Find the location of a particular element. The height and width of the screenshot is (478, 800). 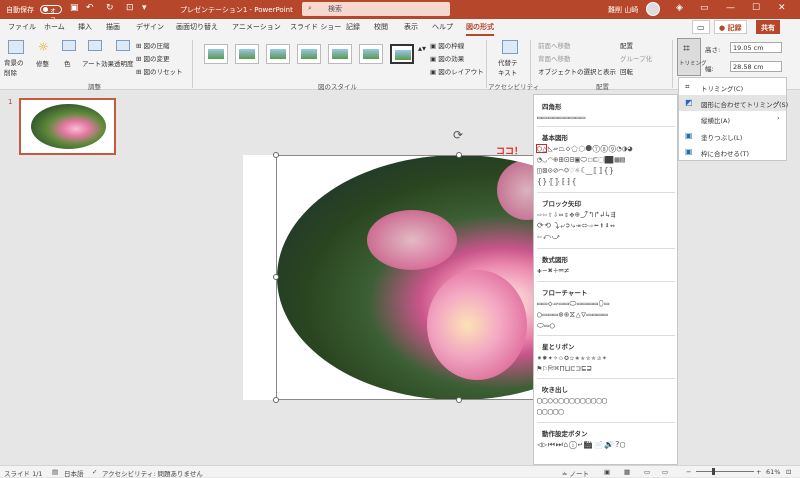

group-button: グループ化 is located at coordinates (636, 58).